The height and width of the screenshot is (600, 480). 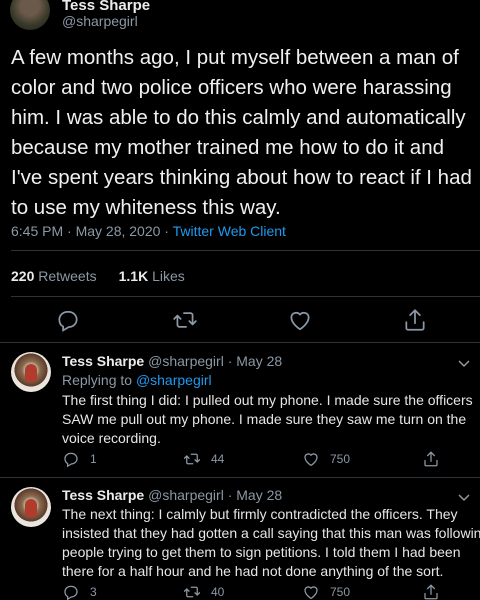 What do you see at coordinates (146, 207) in the screenshot?
I see `tweet-text-line: to use my whiteness this way.` at bounding box center [146, 207].